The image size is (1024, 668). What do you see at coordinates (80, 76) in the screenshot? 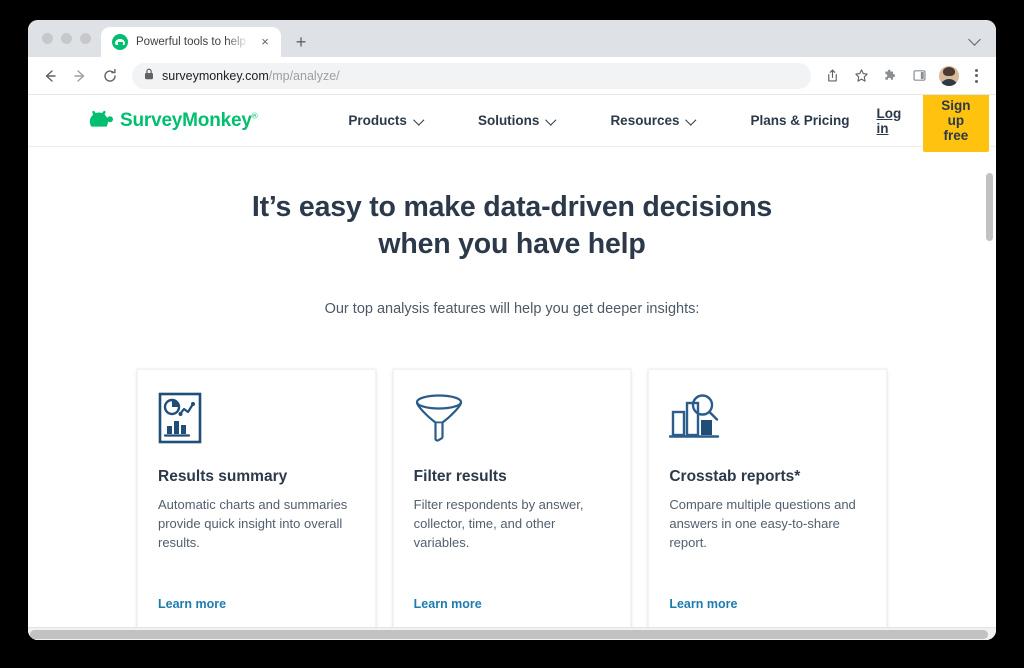
I see `forward-arrow-icon` at bounding box center [80, 76].